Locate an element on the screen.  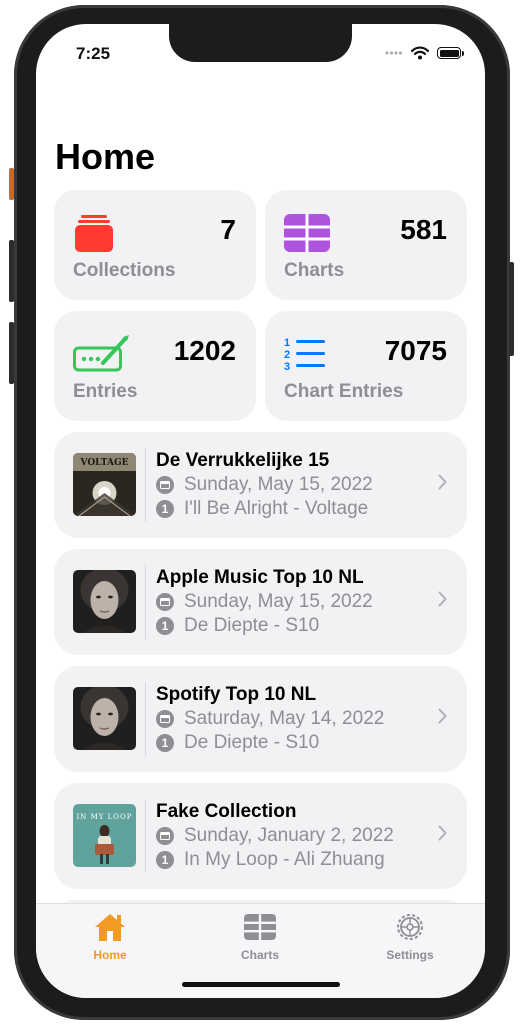
album-artwork: VOLTAGE is located at coordinates (104, 484).